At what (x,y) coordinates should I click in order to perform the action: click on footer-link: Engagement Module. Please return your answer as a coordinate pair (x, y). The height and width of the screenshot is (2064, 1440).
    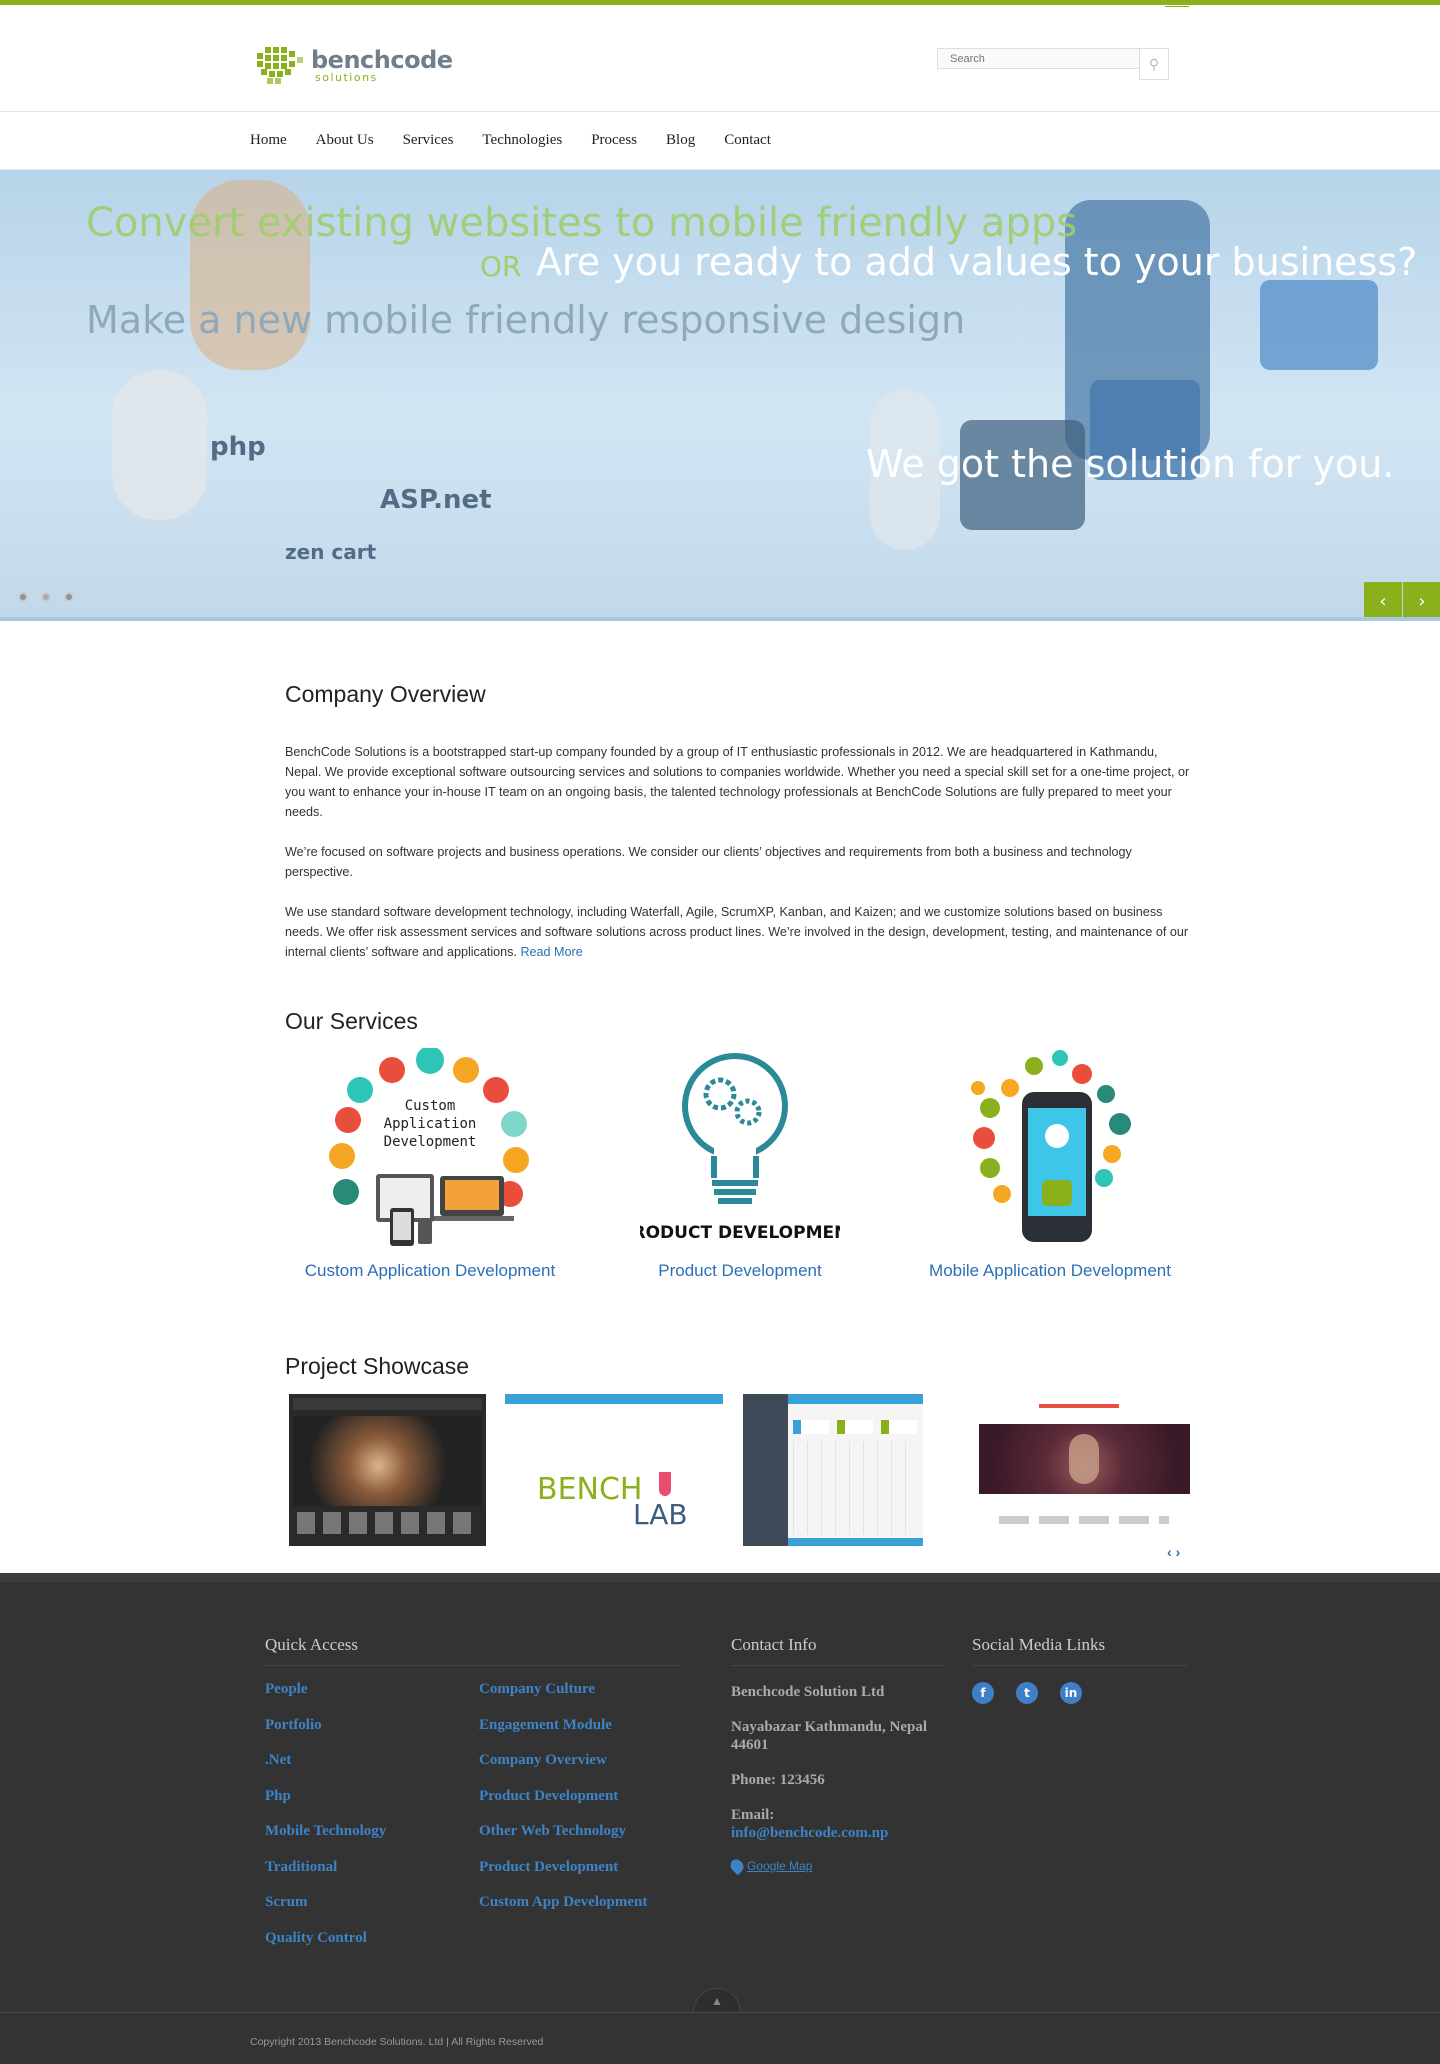
    Looking at the image, I should click on (584, 1733).